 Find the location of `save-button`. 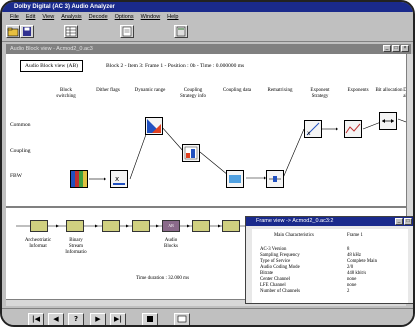

save-button is located at coordinates (27, 31).